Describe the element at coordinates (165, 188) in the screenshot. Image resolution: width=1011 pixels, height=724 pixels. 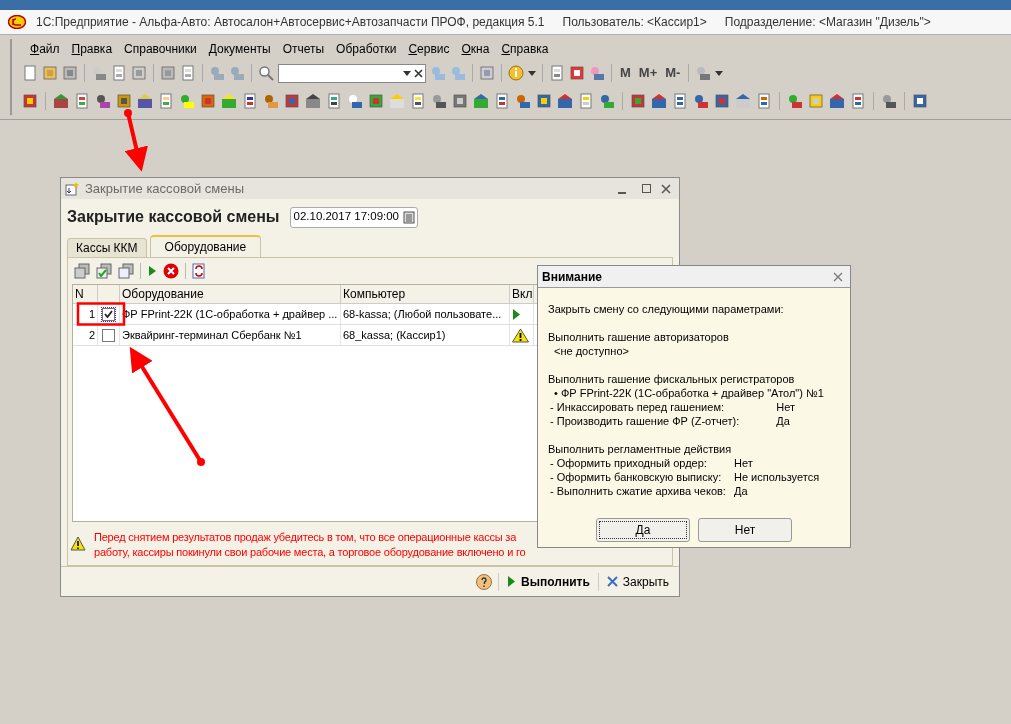
I see `window-title: Закрытие кассовой смены` at that location.